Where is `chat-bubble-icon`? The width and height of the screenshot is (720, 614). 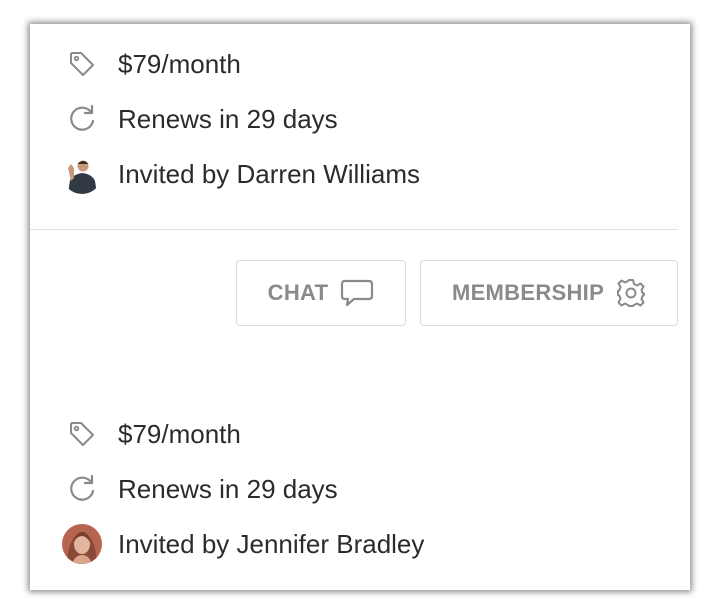 chat-bubble-icon is located at coordinates (357, 293).